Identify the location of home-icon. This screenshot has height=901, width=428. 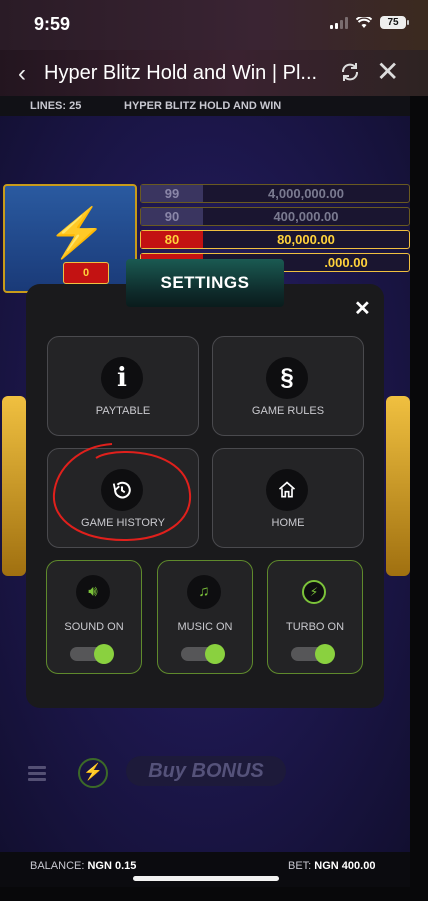
(287, 490).